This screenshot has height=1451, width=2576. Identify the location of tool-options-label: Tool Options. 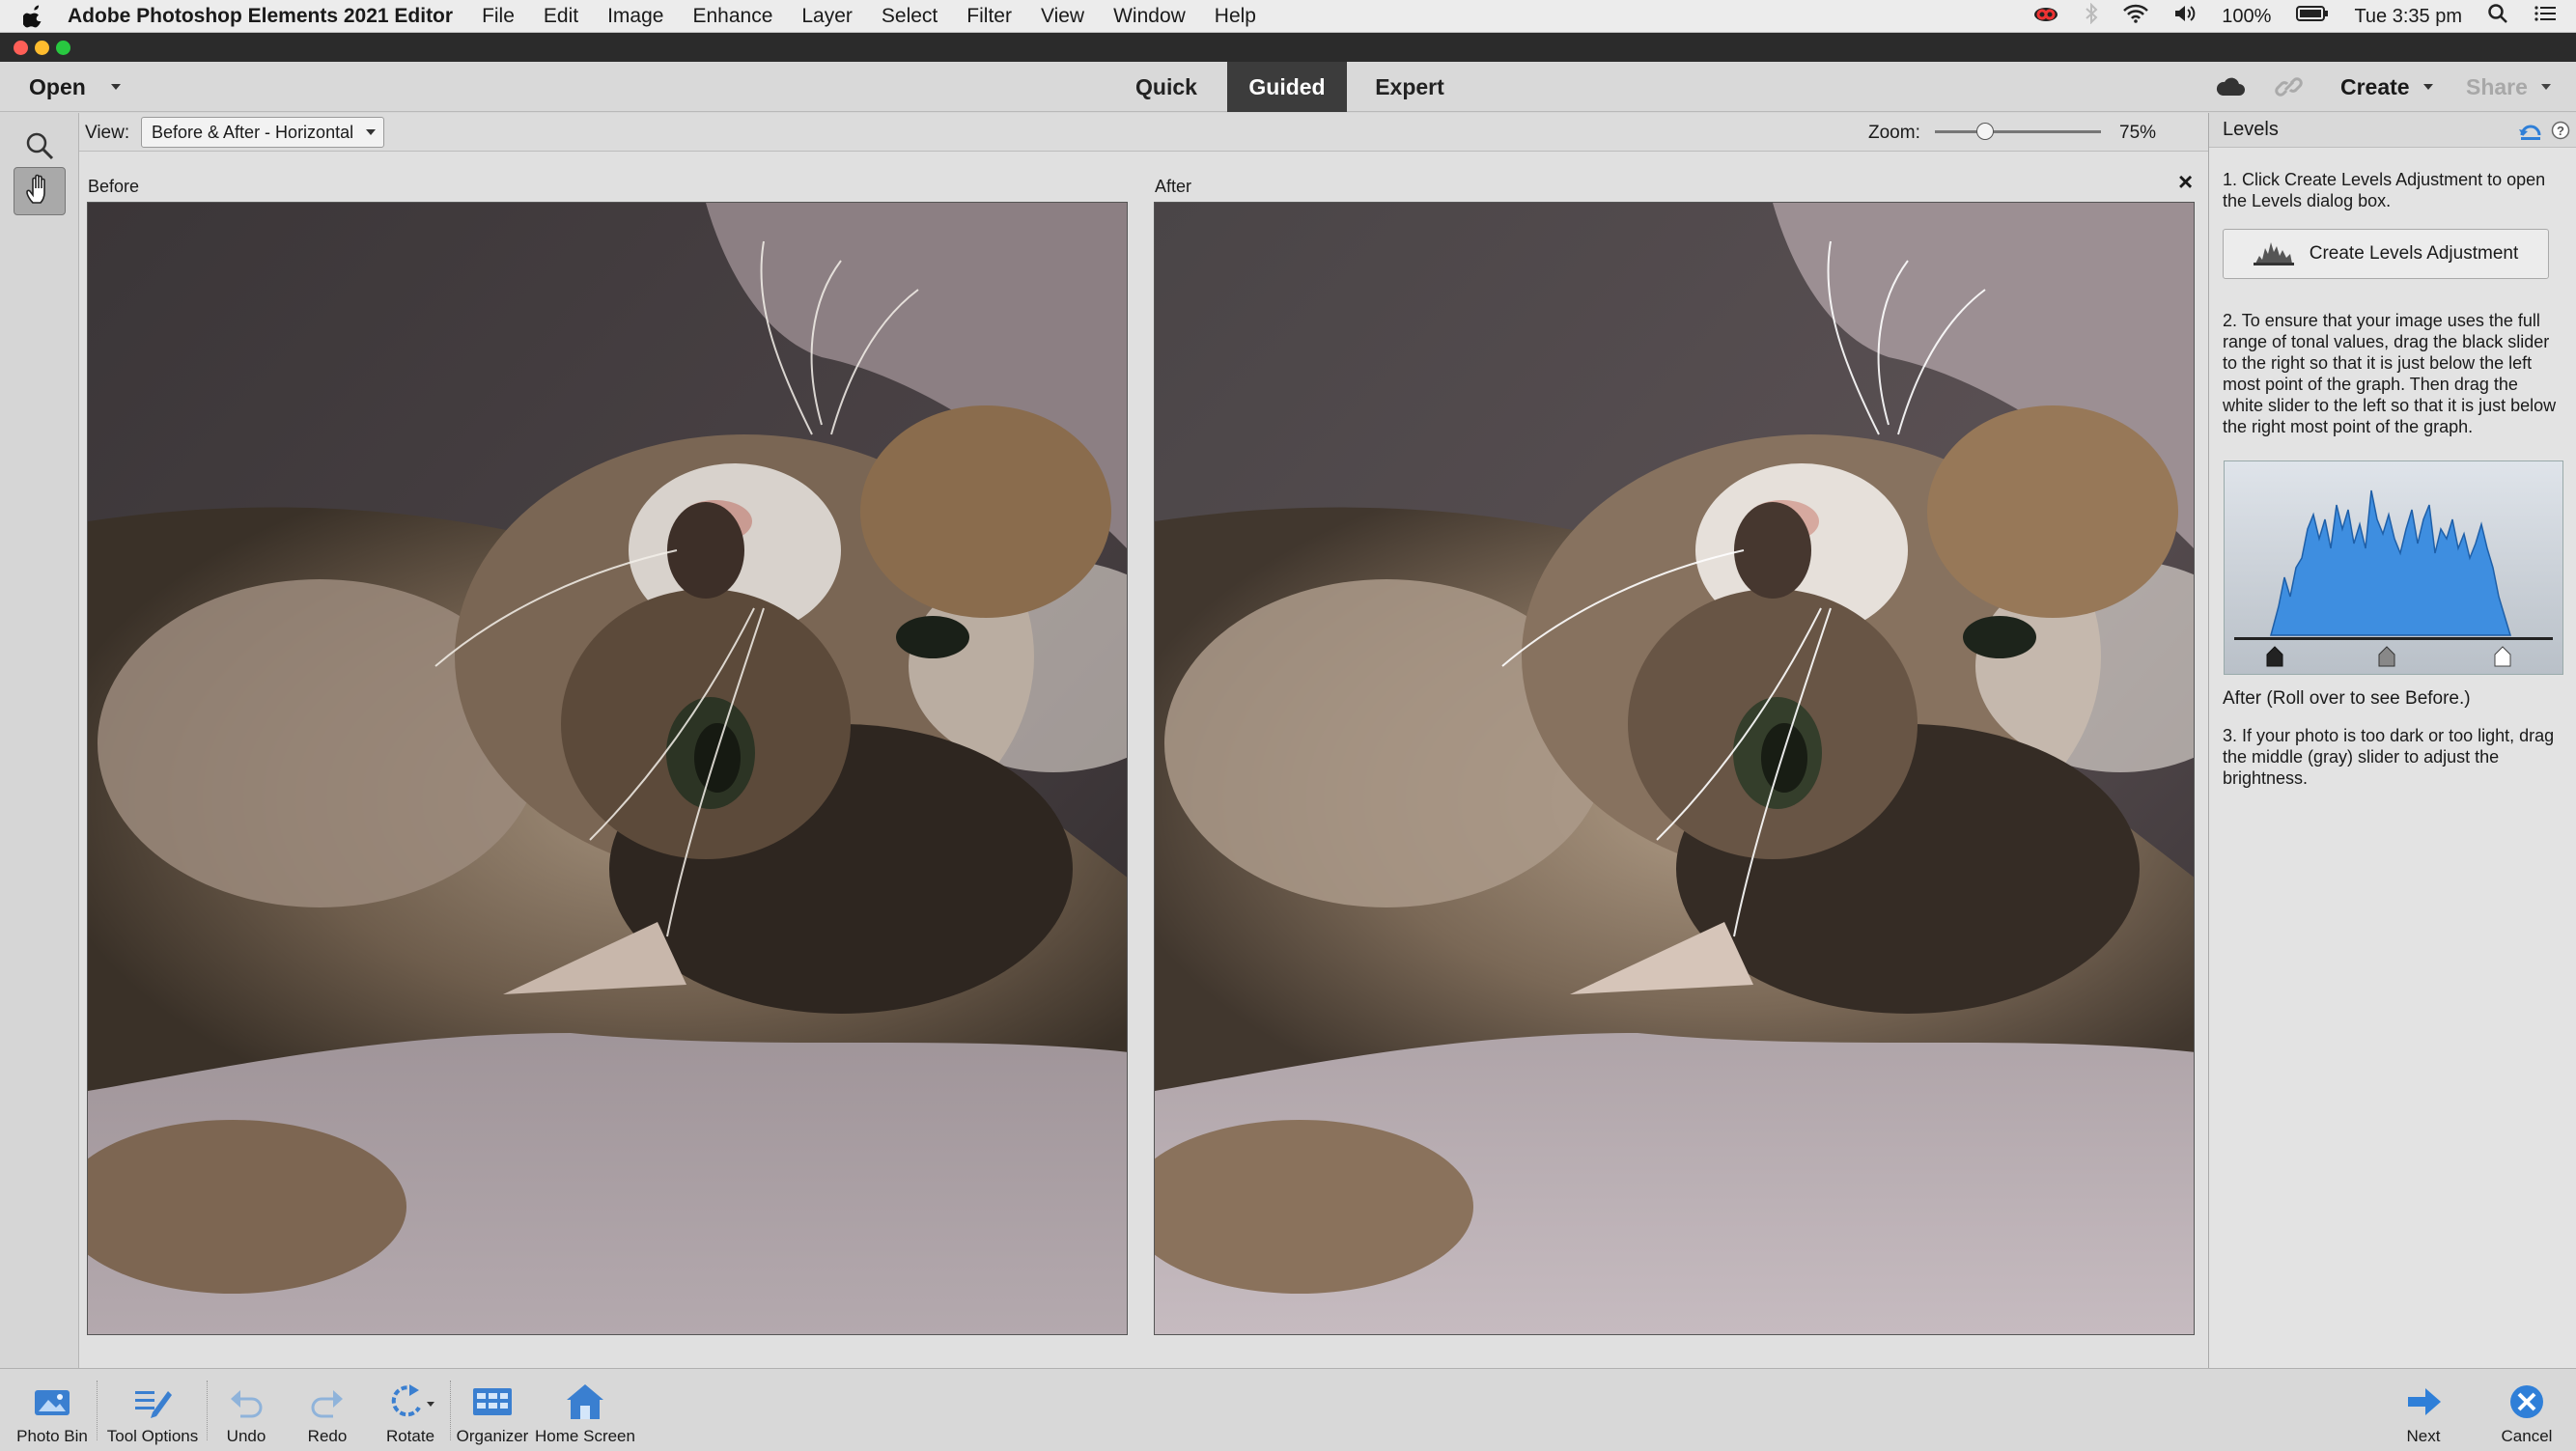
(153, 1436).